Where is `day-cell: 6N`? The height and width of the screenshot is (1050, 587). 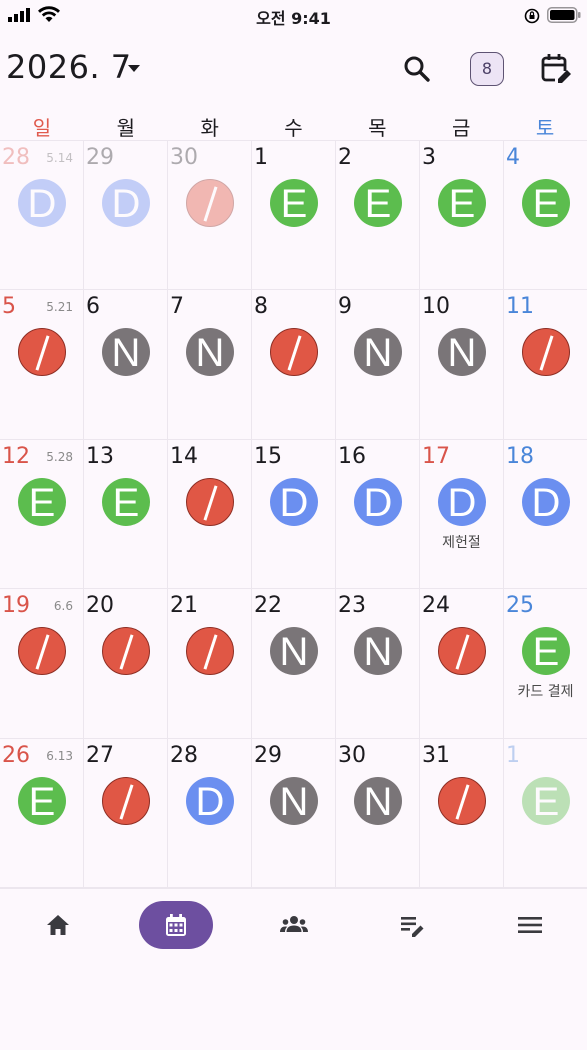 day-cell: 6N is located at coordinates (126, 365).